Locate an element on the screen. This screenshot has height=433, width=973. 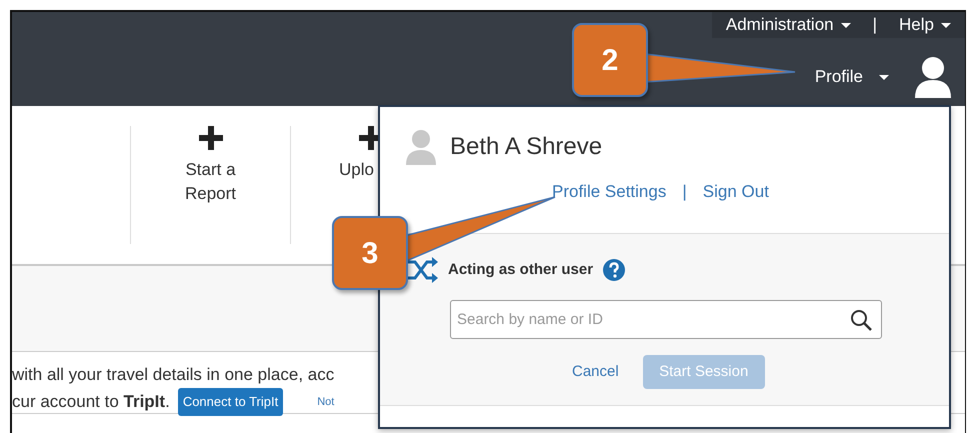
user-name: Beth A Shreve is located at coordinates (526, 147).